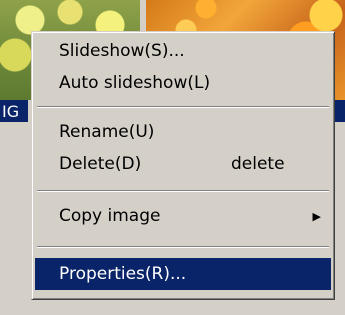  What do you see at coordinates (316, 216) in the screenshot?
I see `submenu-arrow-icon: ▶` at bounding box center [316, 216].